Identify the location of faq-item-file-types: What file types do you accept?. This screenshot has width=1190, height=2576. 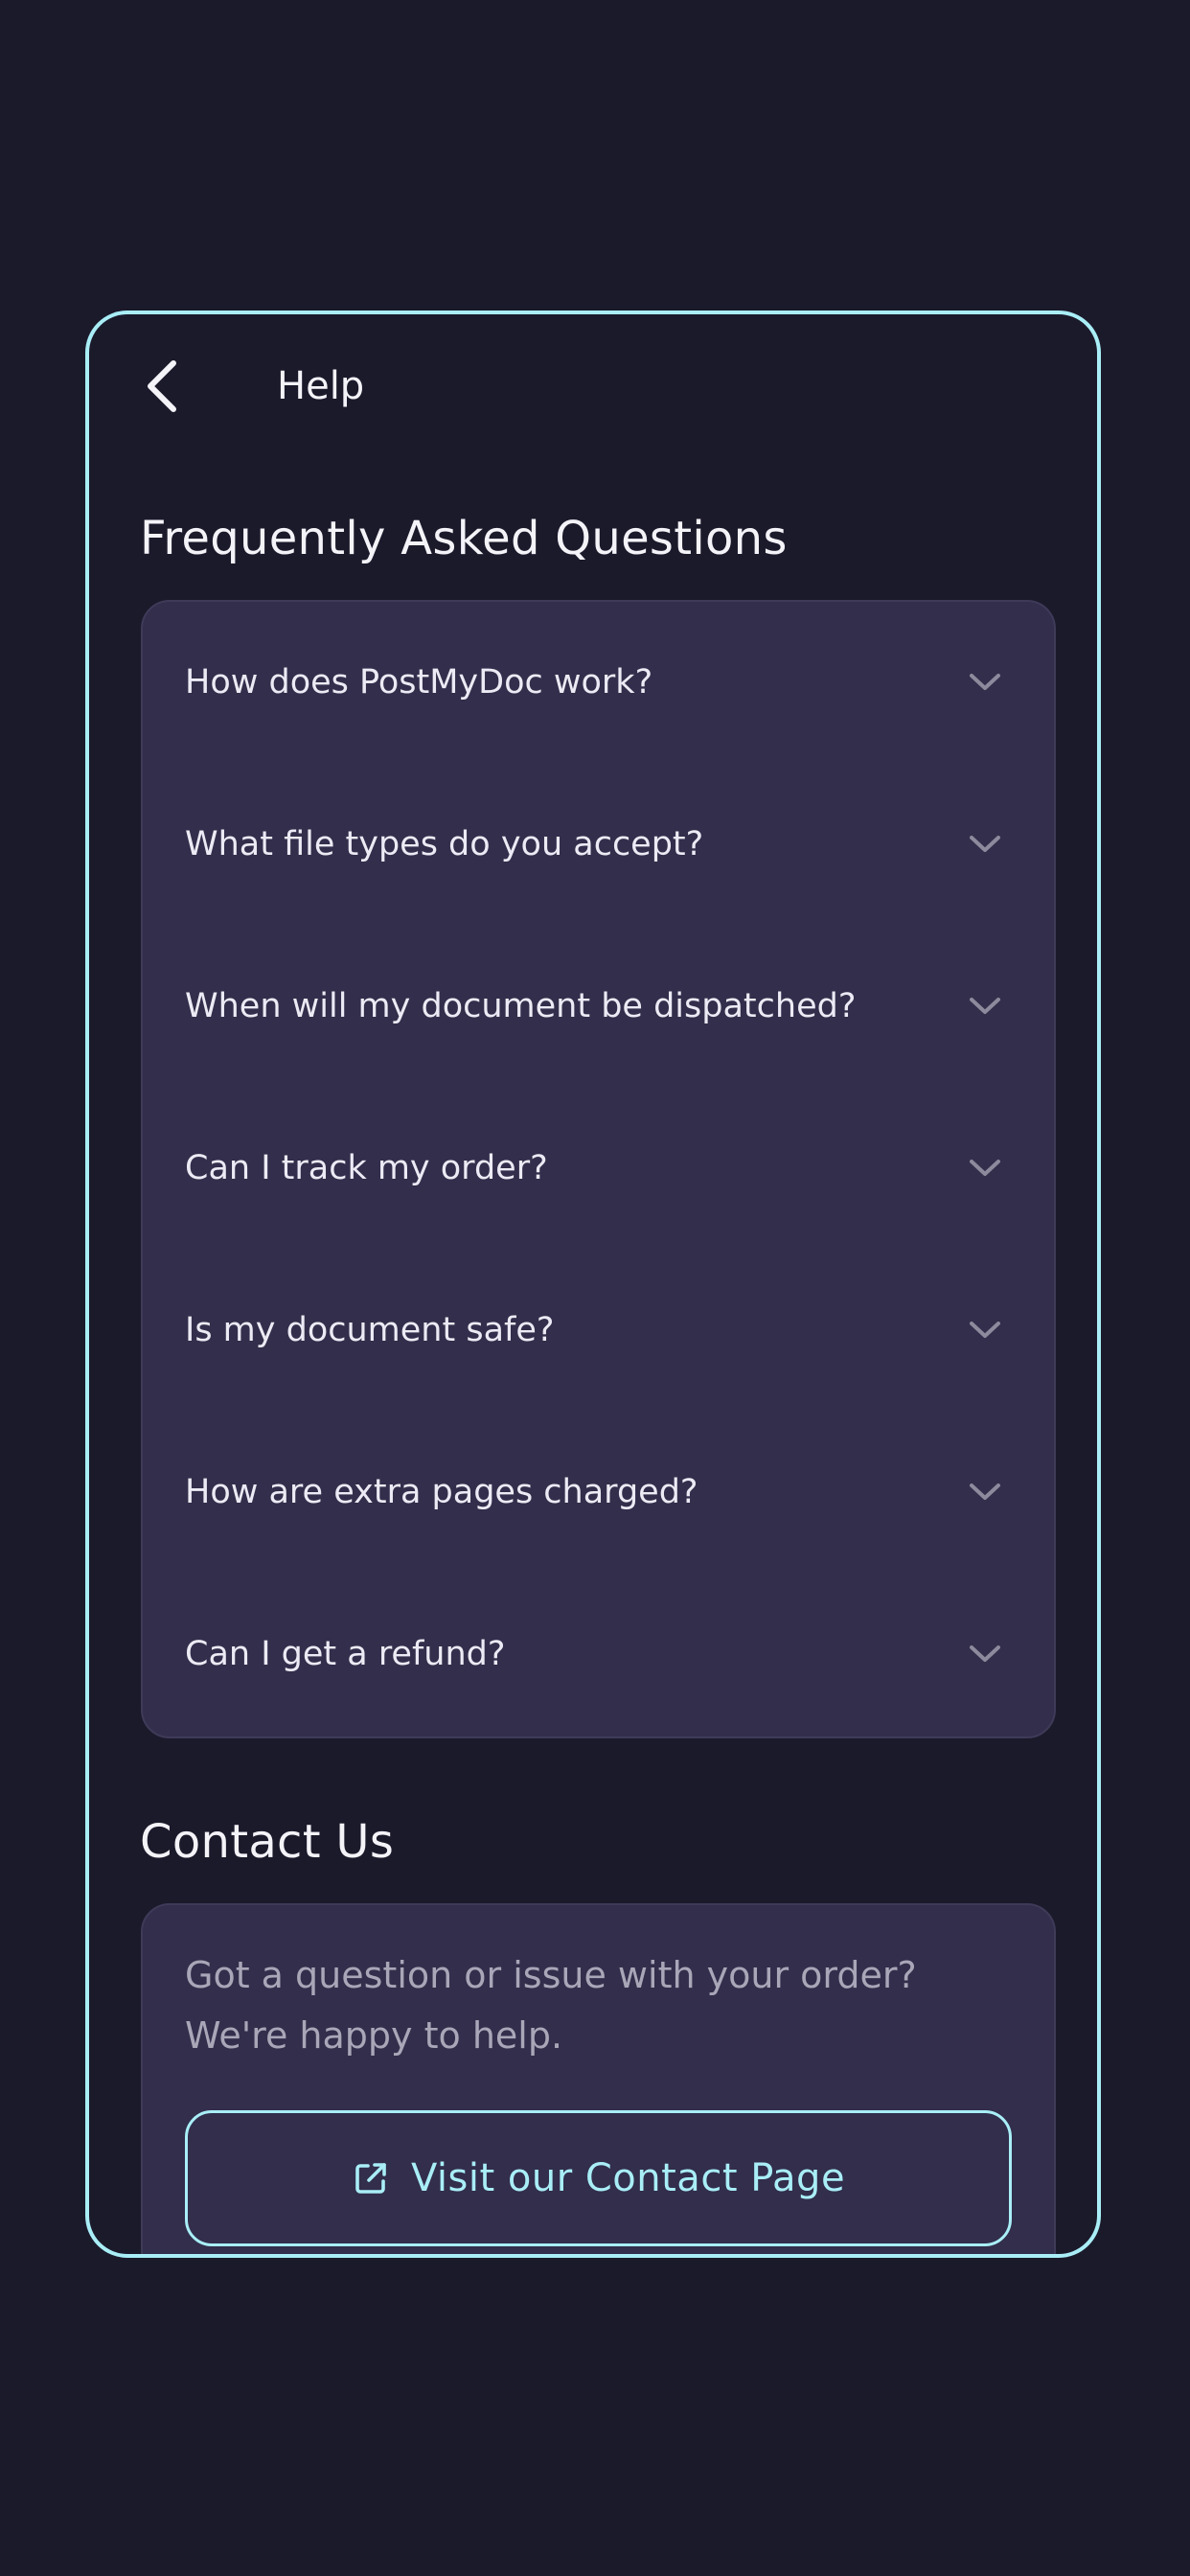
(599, 844).